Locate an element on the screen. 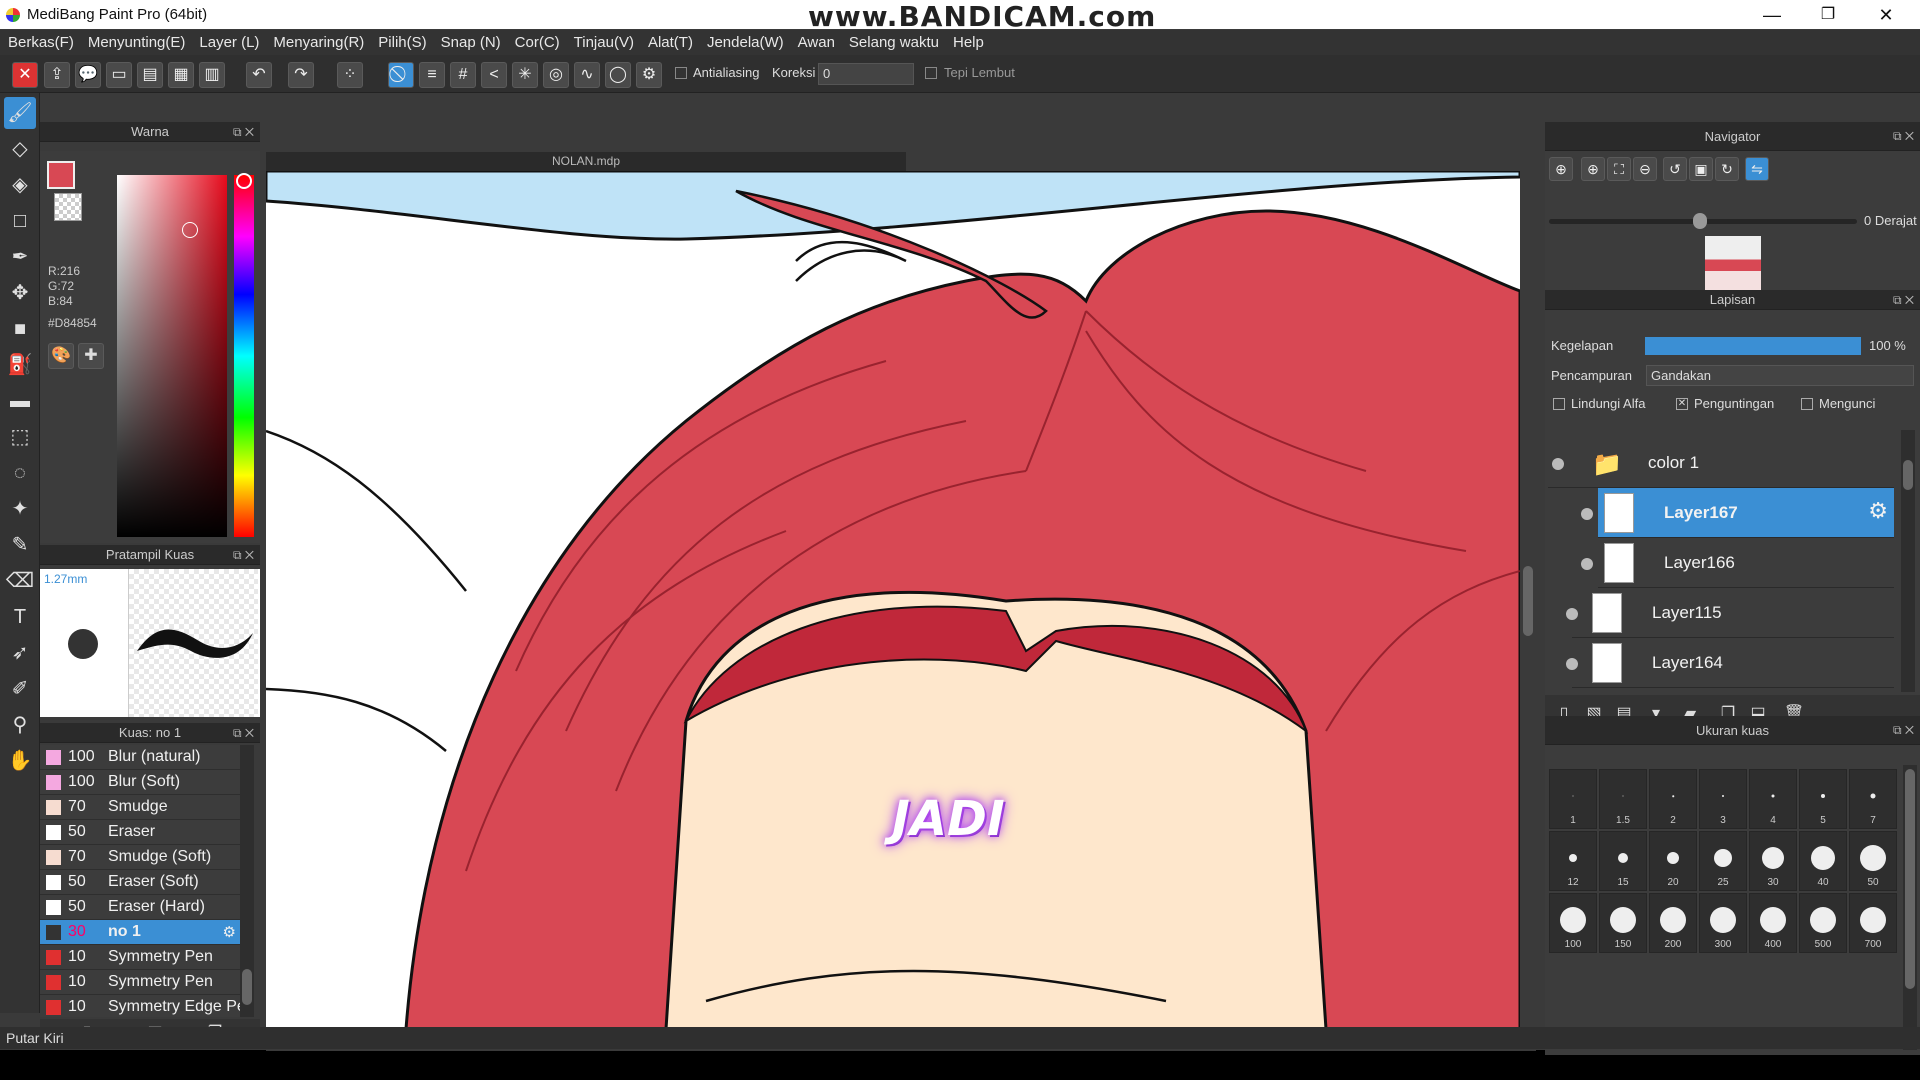  hue-cursor is located at coordinates (244, 181).